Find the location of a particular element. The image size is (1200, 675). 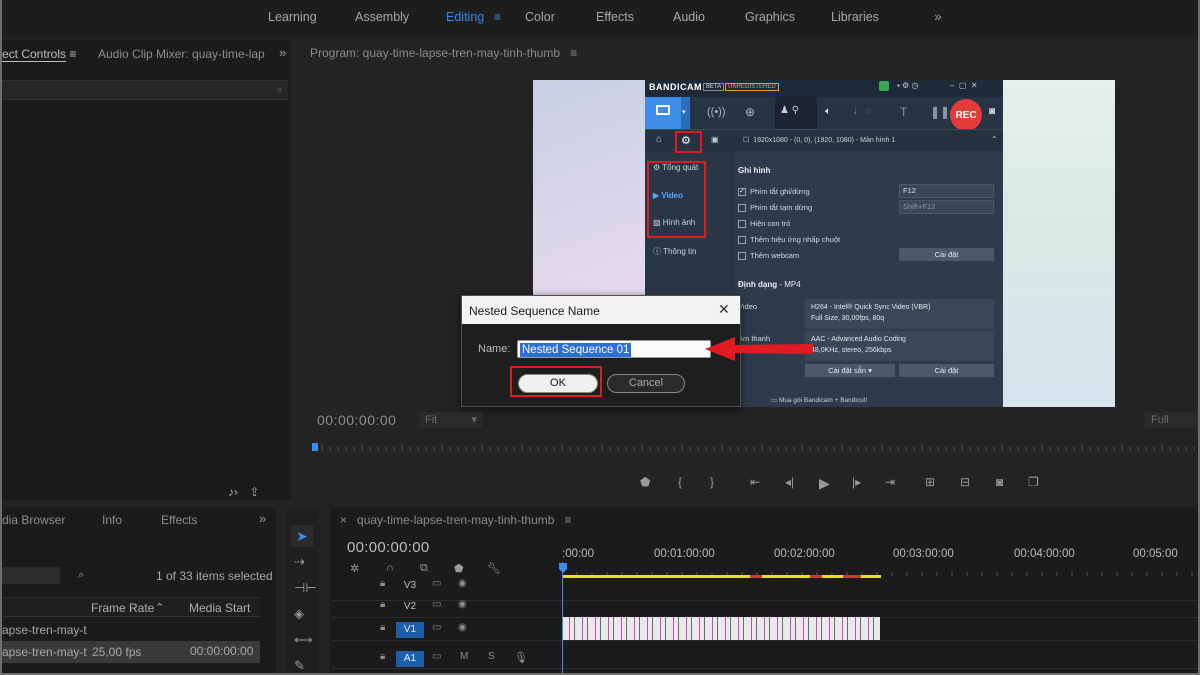

workspace-tab-libraries: Libraries is located at coordinates (855, 17).